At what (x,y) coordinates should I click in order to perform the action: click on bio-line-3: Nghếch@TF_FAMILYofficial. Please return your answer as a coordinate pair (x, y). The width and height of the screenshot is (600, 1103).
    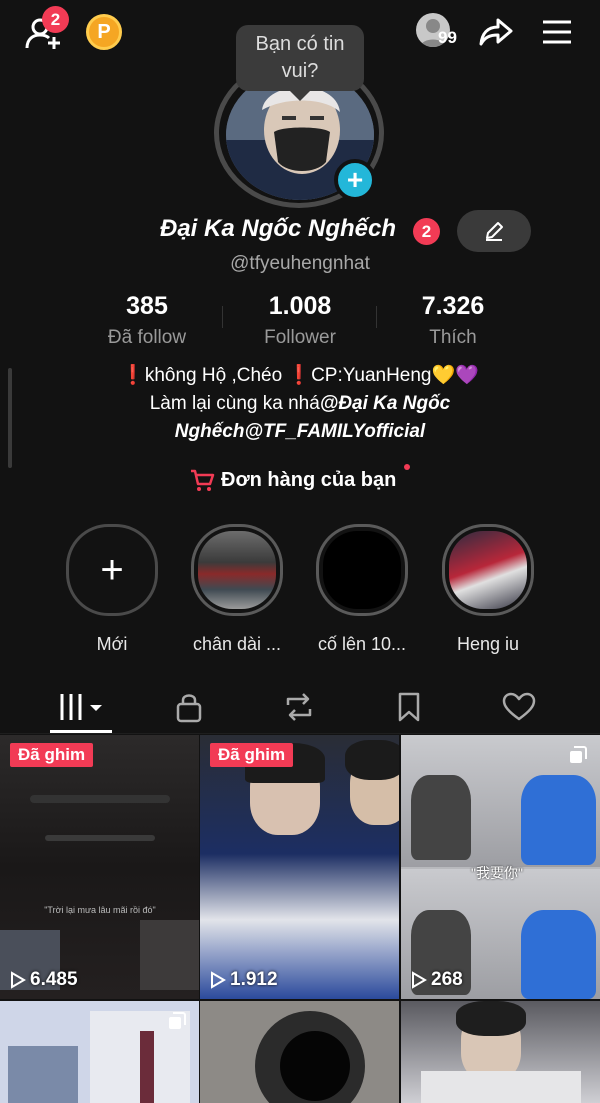
    Looking at the image, I should click on (300, 432).